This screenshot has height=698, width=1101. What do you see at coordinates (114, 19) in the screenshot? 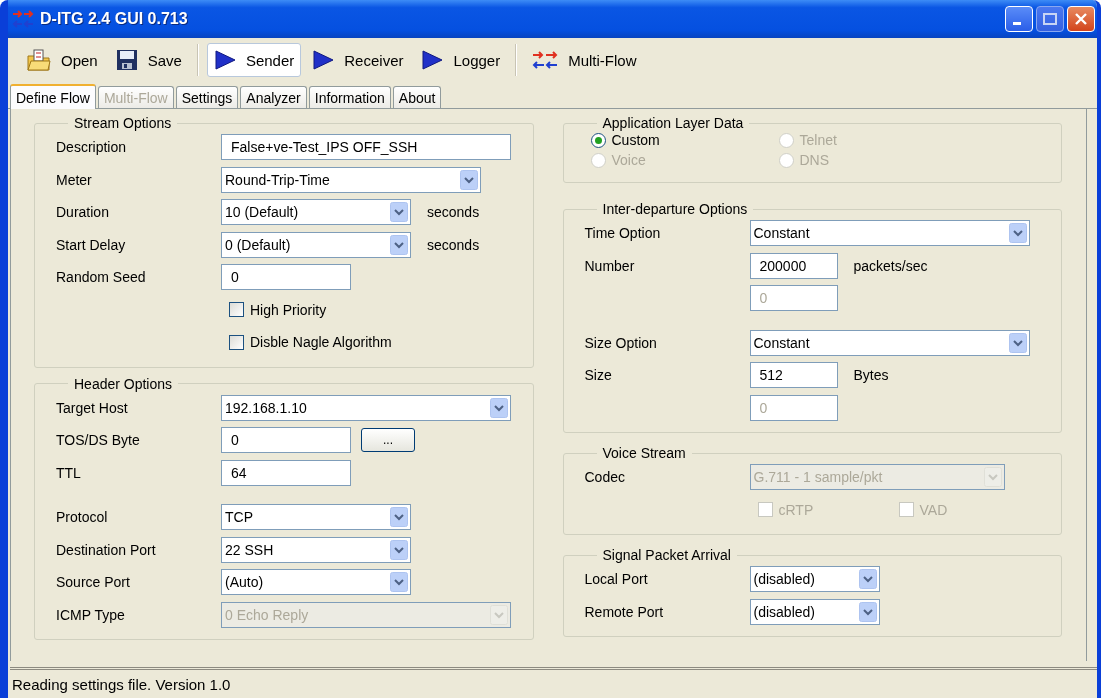
I see `window-title: D-ITG 2.4 GUI 0.713` at bounding box center [114, 19].